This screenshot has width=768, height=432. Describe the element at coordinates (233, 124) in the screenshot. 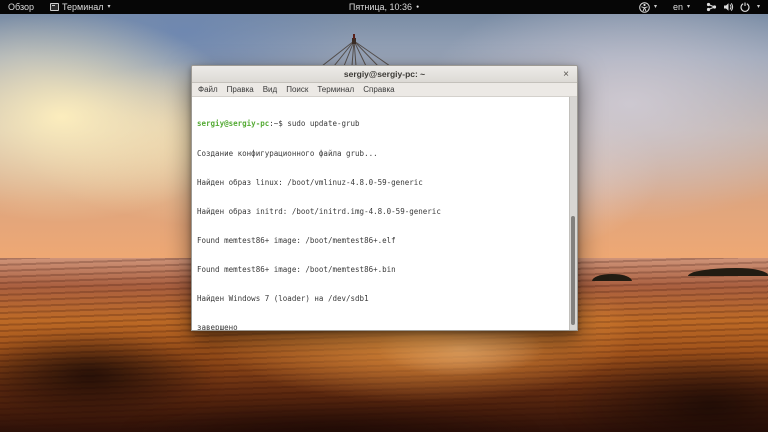

I see `prompt-user: sergiy@sergiy-pc` at that location.